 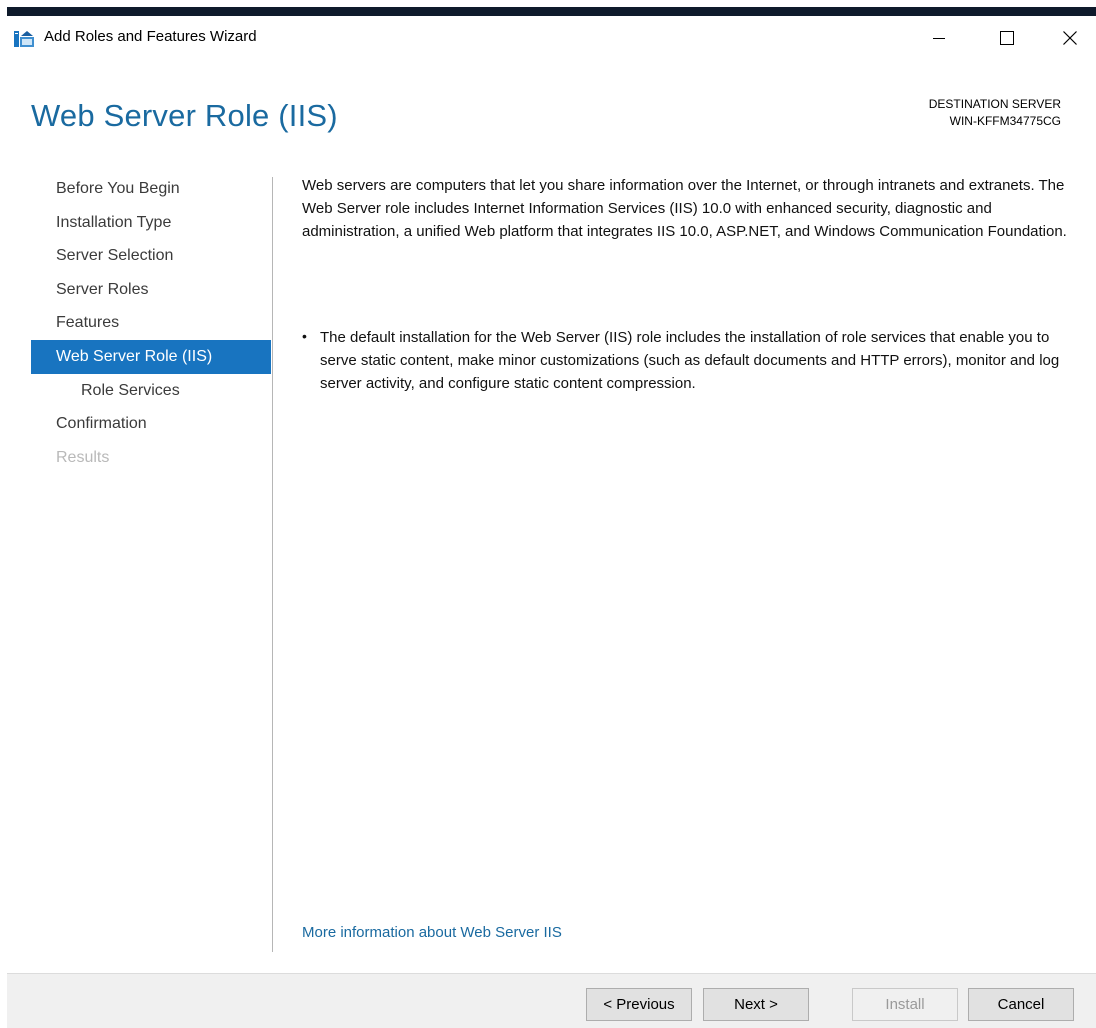 I want to click on footer-bar: < Previous Next > Install Cancel, so click(x=551, y=1000).